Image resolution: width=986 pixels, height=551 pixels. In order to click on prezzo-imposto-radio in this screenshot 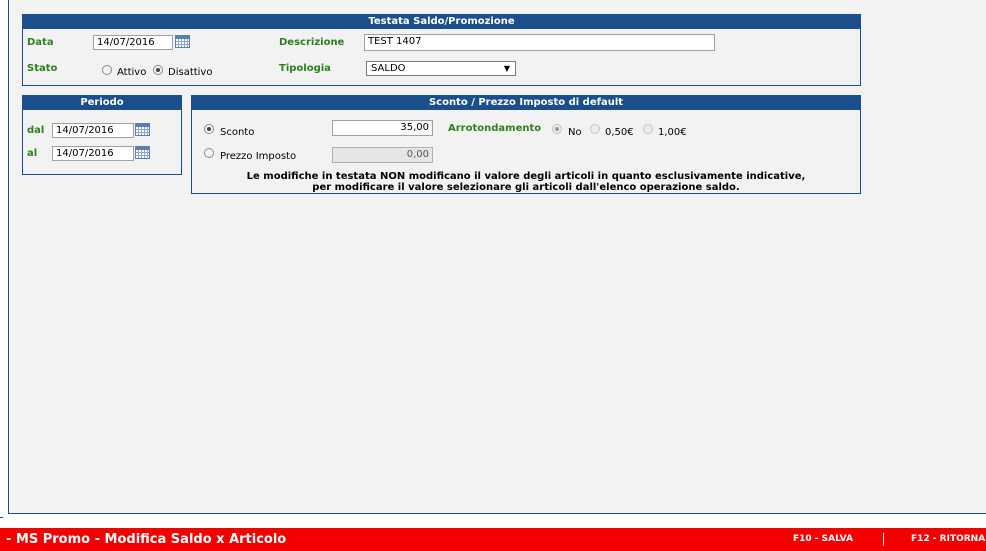, I will do `click(209, 153)`.